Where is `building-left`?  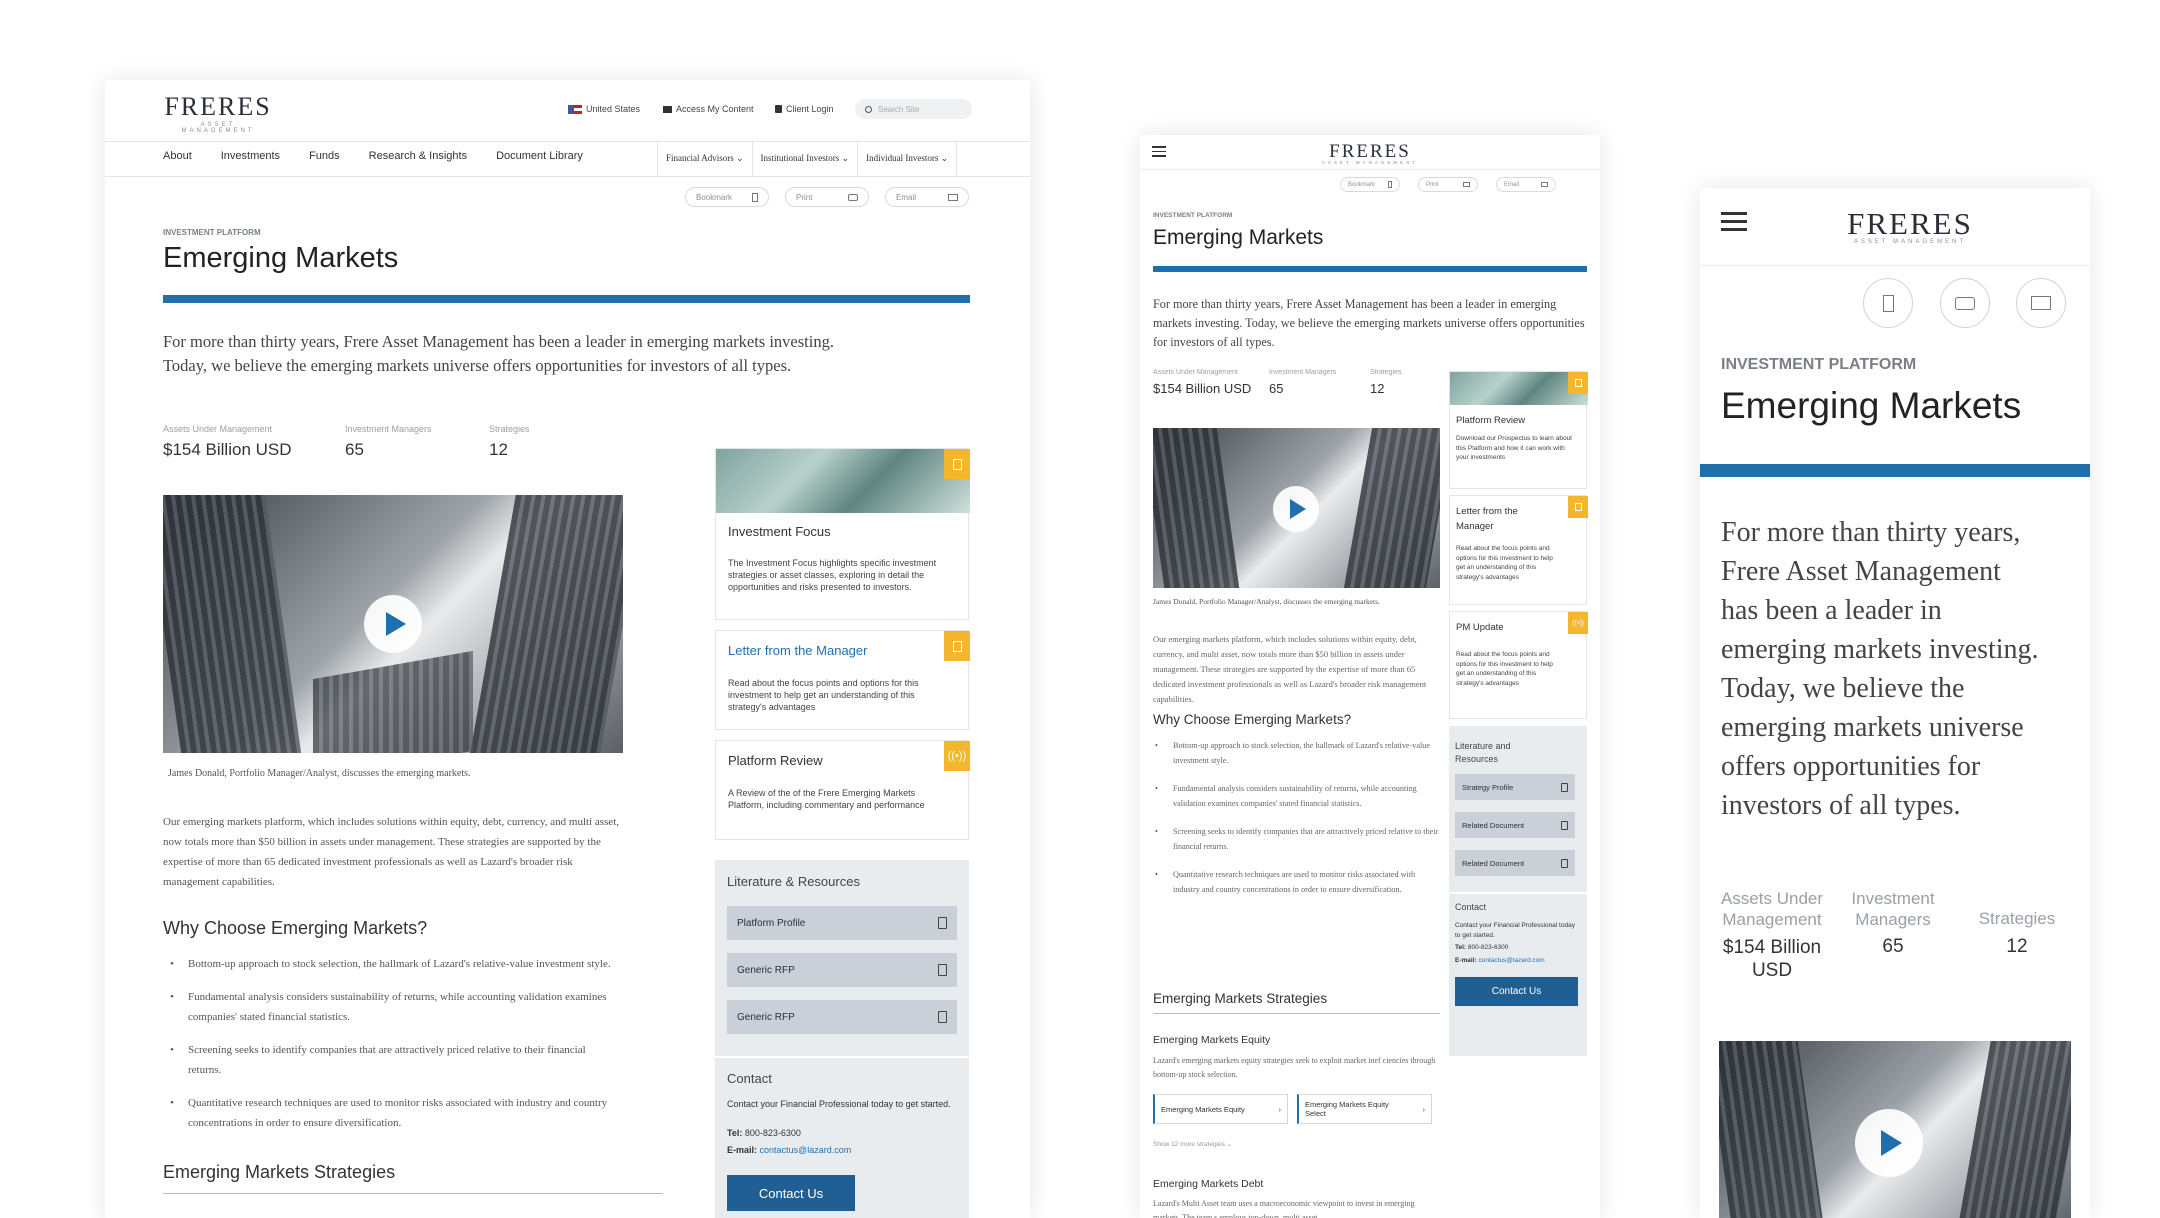
building-left is located at coordinates (232, 624).